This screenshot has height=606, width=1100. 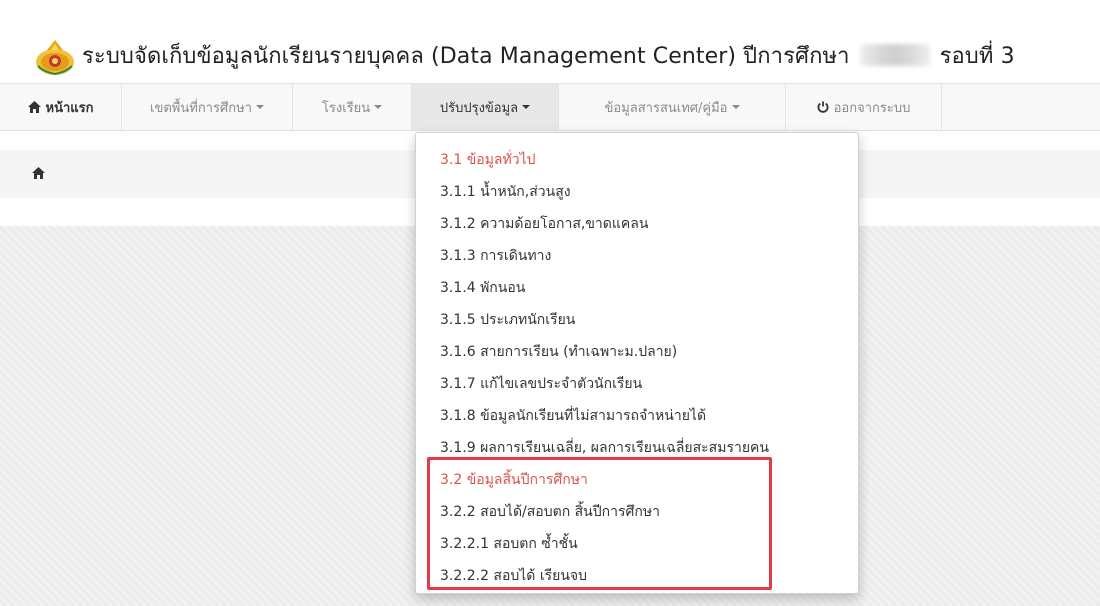 I want to click on nav-home-label: หน้าแรก, so click(x=69, y=108).